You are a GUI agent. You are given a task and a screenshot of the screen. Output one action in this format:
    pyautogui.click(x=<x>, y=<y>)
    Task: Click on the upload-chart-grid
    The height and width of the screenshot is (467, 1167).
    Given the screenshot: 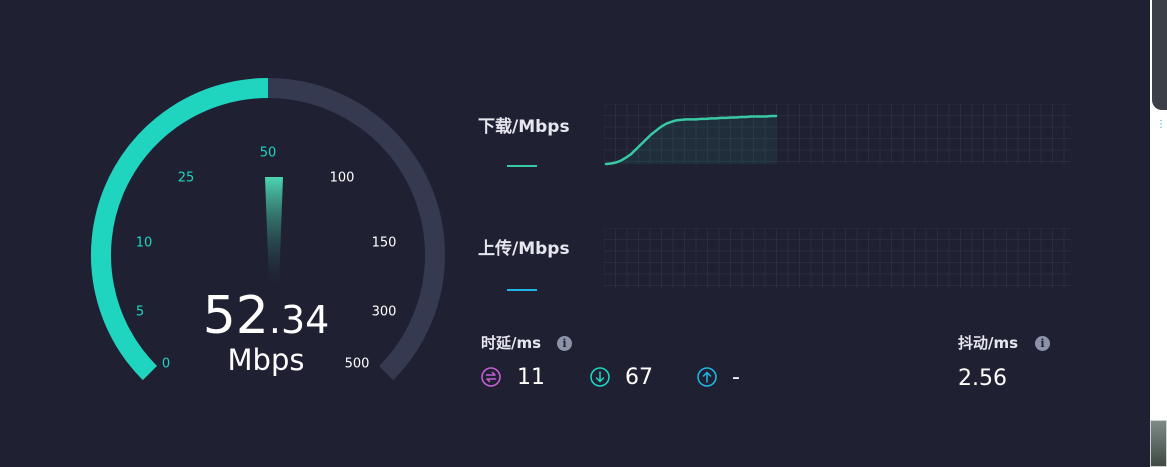 What is the action you would take?
    pyautogui.click(x=837, y=258)
    